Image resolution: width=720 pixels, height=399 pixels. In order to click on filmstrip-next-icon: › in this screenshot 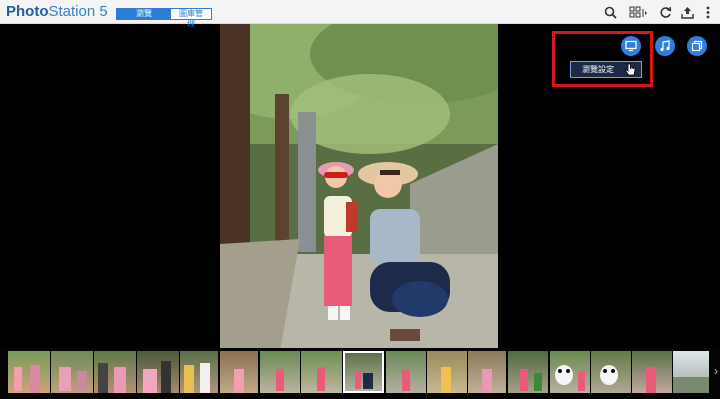, I will do `click(716, 371)`.